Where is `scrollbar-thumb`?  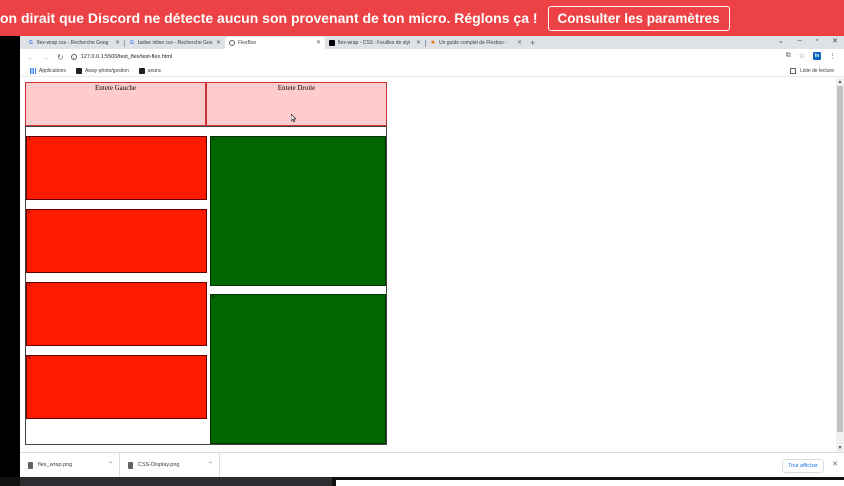
scrollbar-thumb is located at coordinates (840, 259).